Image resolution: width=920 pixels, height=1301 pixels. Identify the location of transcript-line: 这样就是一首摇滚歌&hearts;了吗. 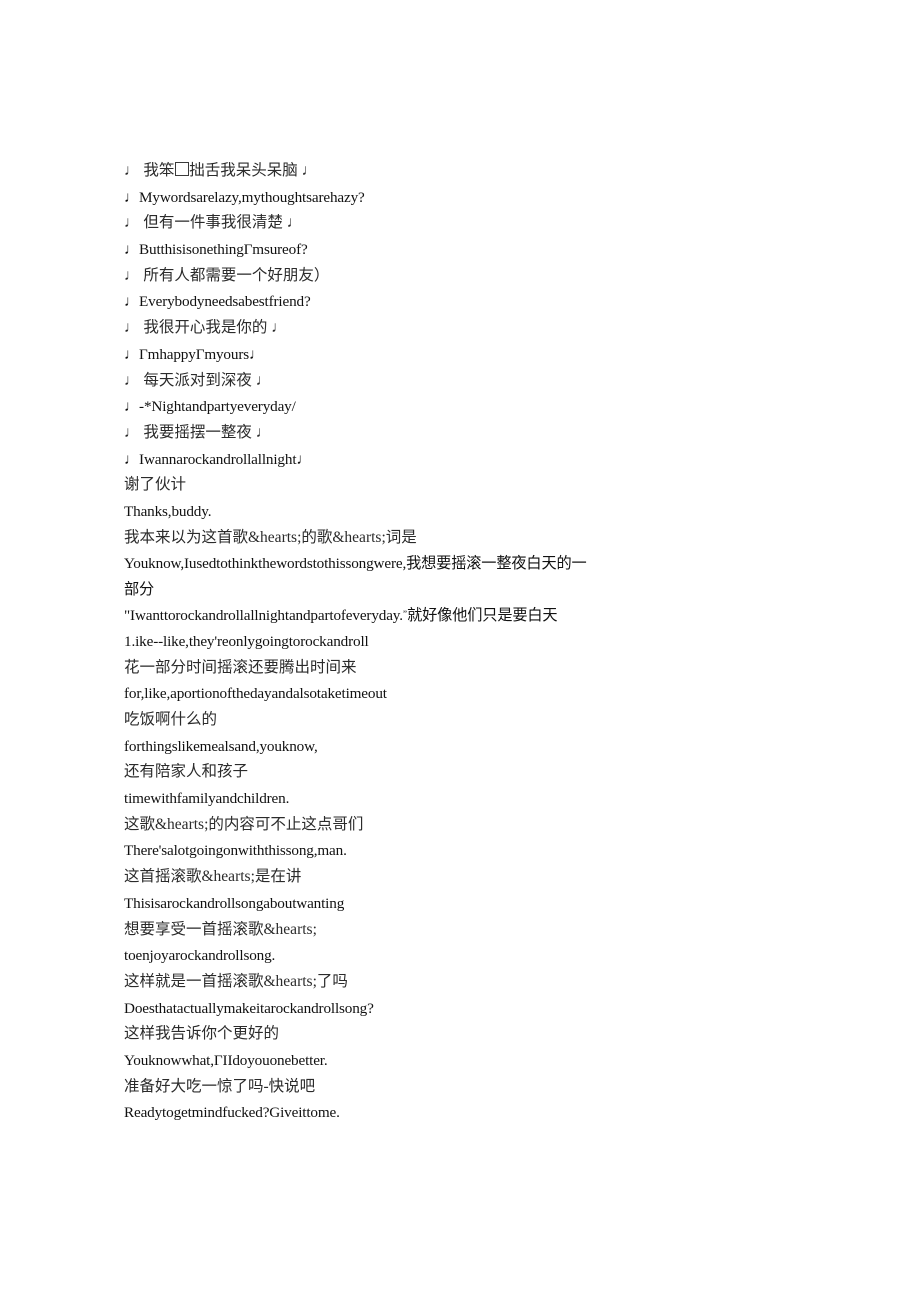
(236, 982).